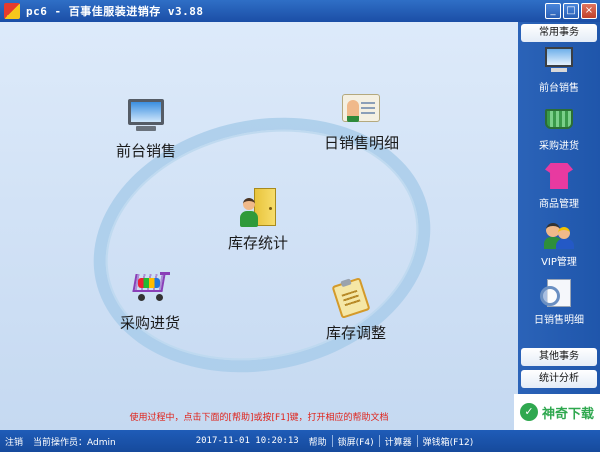 The image size is (600, 452). Describe the element at coordinates (559, 379) in the screenshot. I see `statistics-button: 统计分析` at that location.